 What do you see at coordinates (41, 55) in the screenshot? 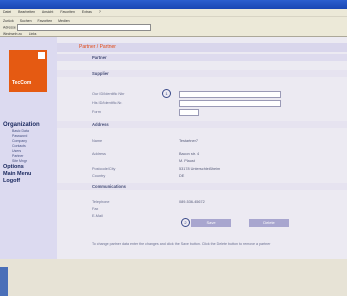
I see `logo-notch-icon` at bounding box center [41, 55].